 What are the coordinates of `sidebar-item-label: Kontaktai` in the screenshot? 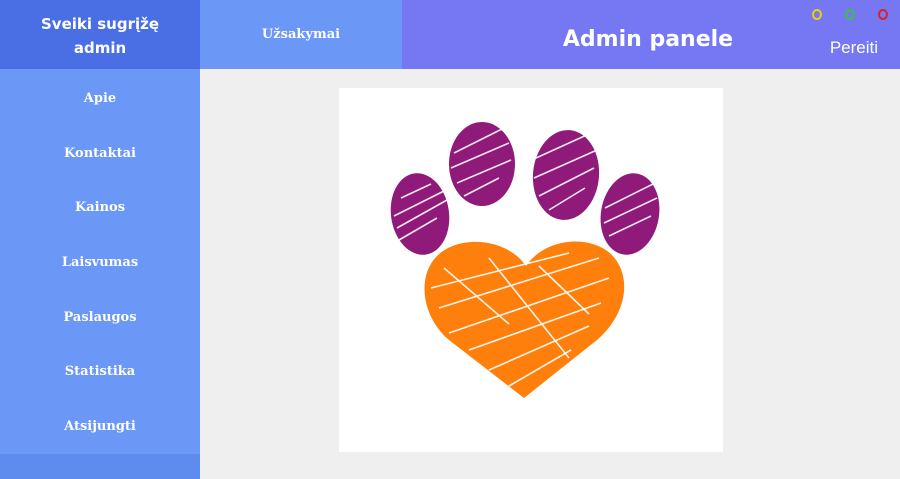 It's located at (100, 153).